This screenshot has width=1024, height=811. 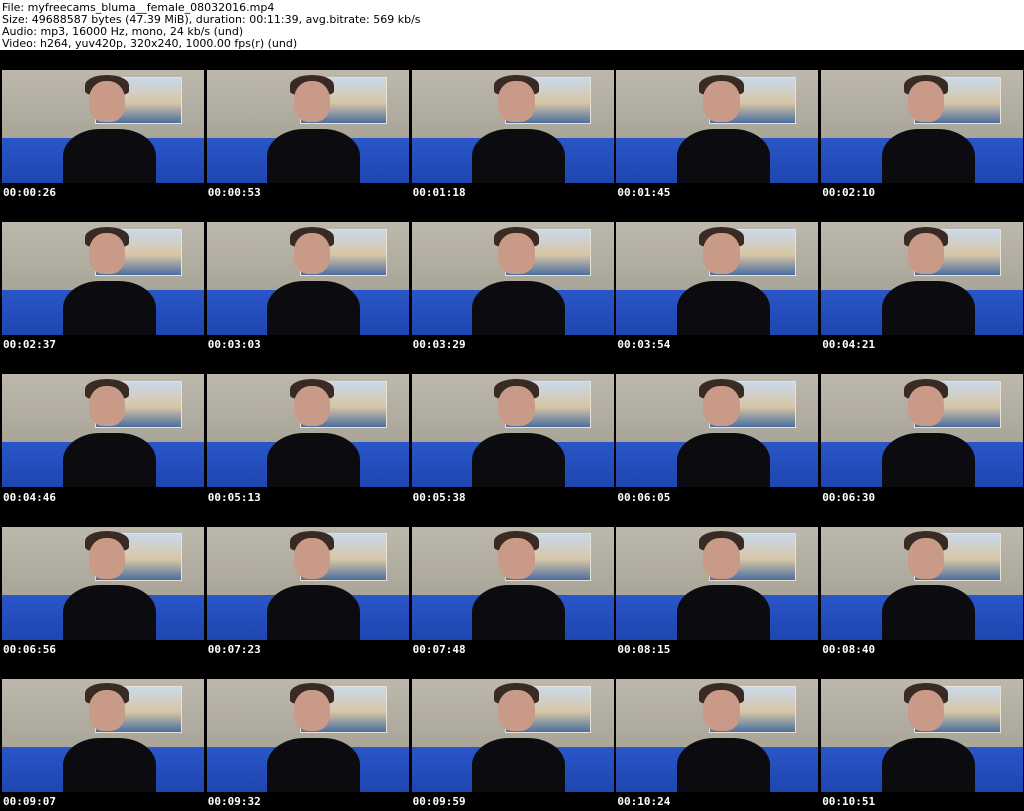 I want to click on thumbnail-cell: 00:06:05, so click(x=716, y=430).